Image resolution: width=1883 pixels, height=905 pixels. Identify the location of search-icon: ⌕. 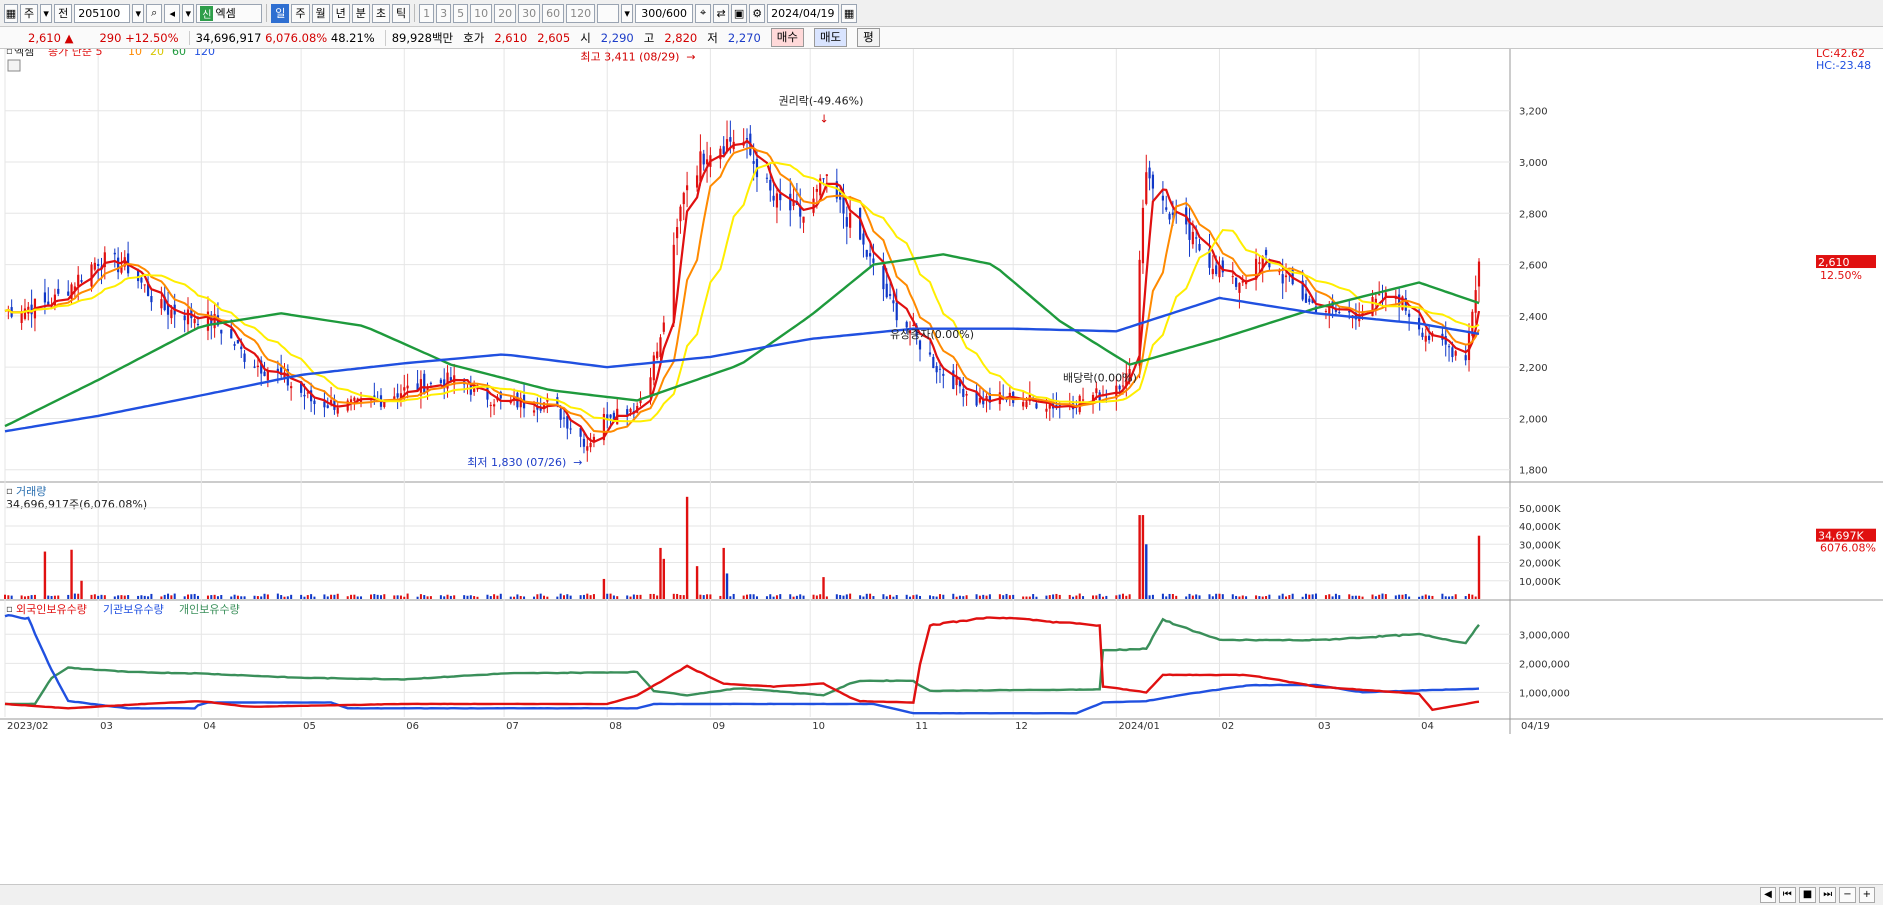
(154, 13).